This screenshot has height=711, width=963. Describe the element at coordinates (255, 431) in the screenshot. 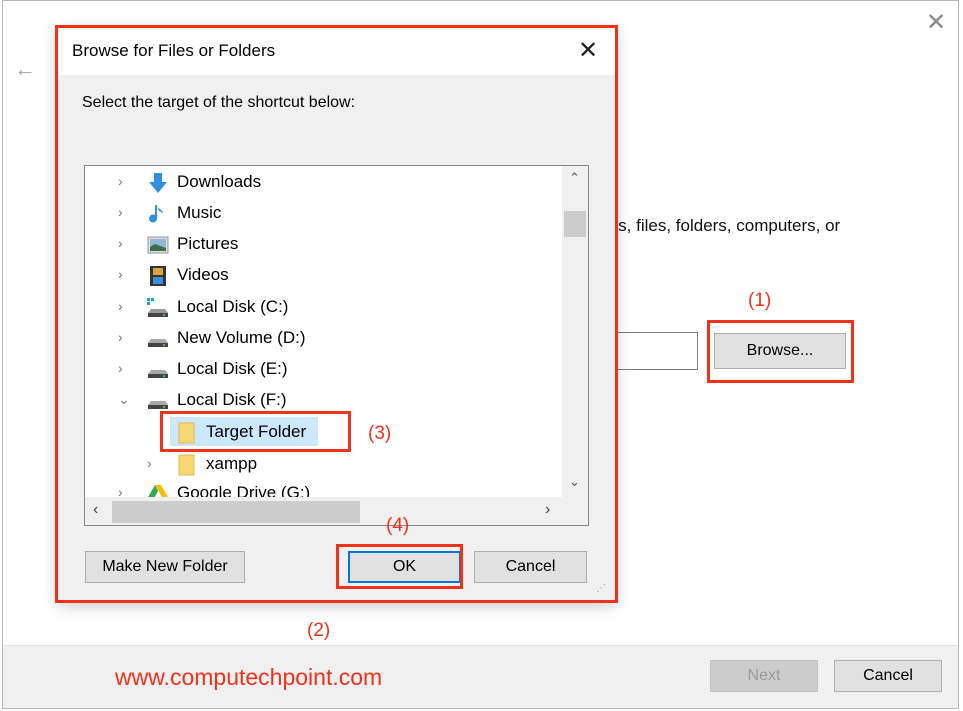

I see `annotation-box-target-folder` at that location.